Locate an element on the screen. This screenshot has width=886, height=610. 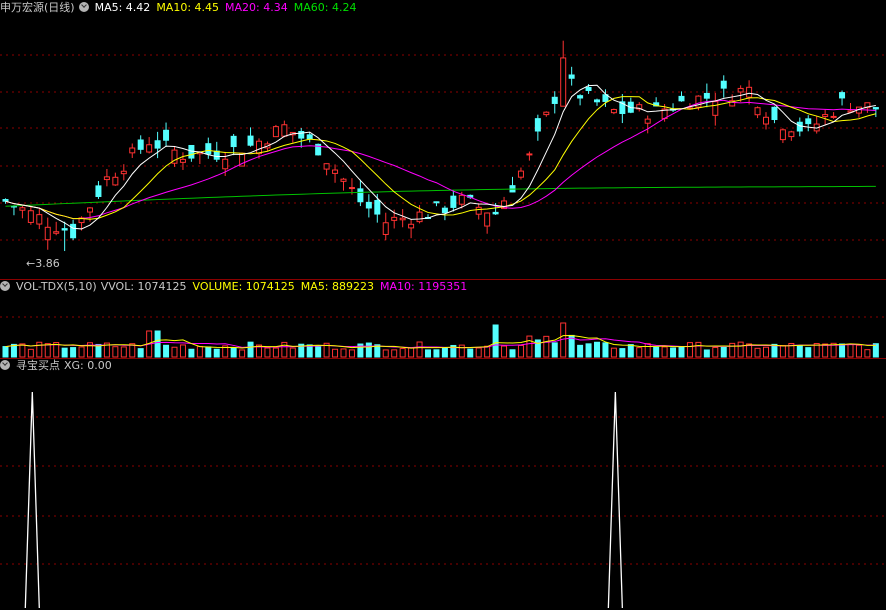
price-title: 申万宏源(日线) is located at coordinates (37, 7).